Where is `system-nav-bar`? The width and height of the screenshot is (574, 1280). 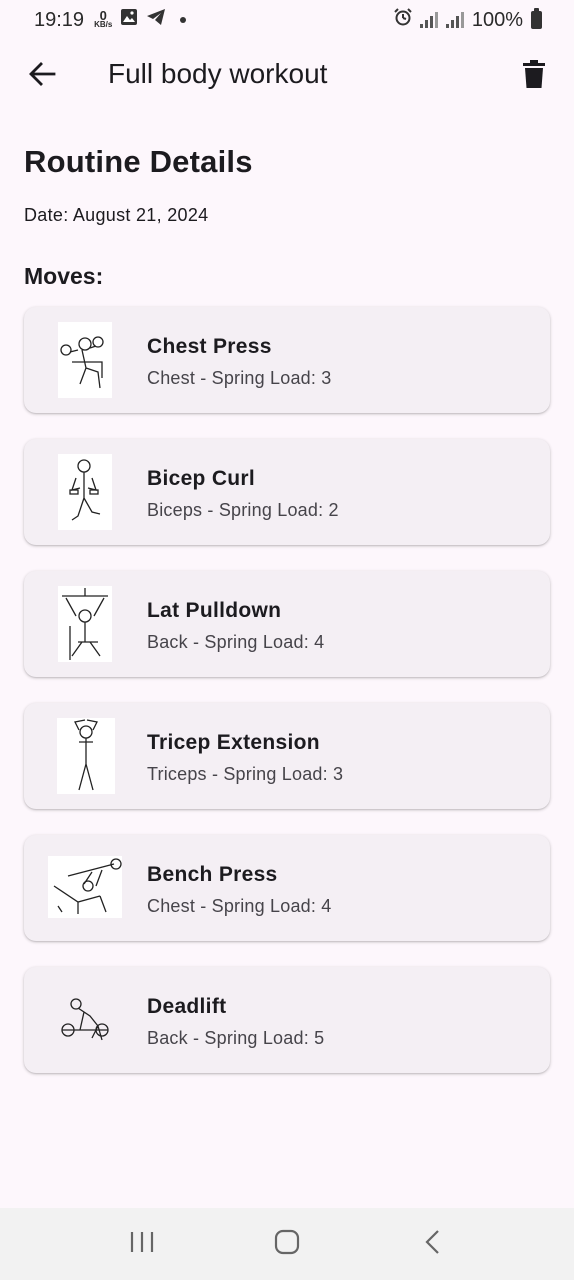 system-nav-bar is located at coordinates (287, 1244).